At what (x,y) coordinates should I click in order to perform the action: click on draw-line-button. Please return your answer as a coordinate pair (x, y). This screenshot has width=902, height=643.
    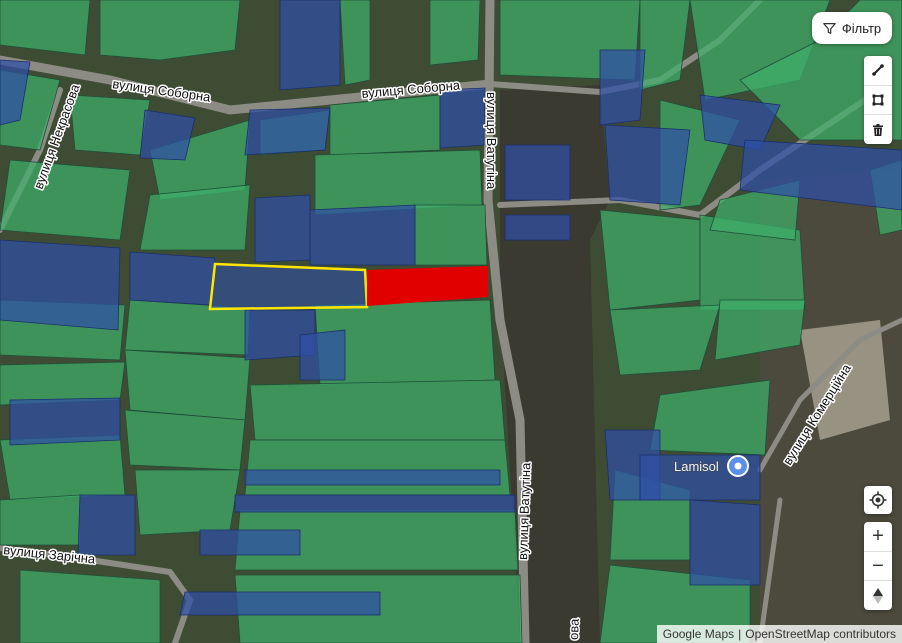
    Looking at the image, I should click on (878, 71).